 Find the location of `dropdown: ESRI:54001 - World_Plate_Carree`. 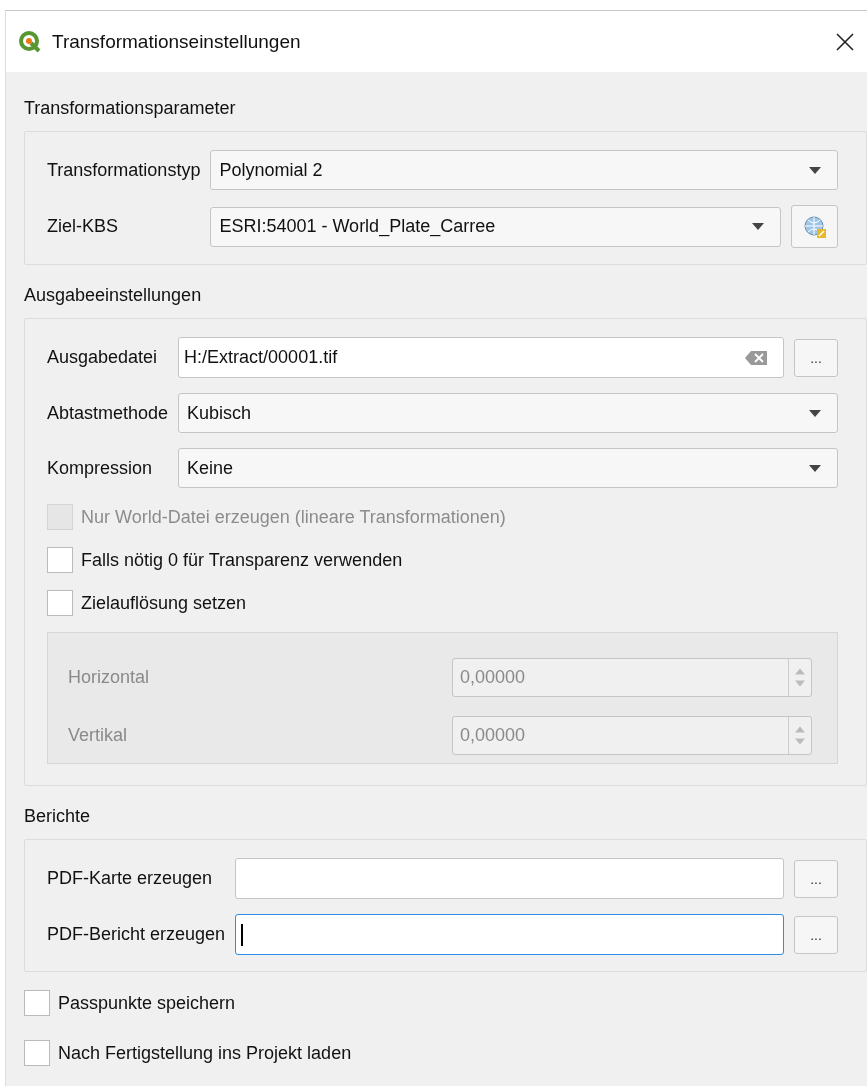

dropdown: ESRI:54001 - World_Plate_Carree is located at coordinates (495, 226).